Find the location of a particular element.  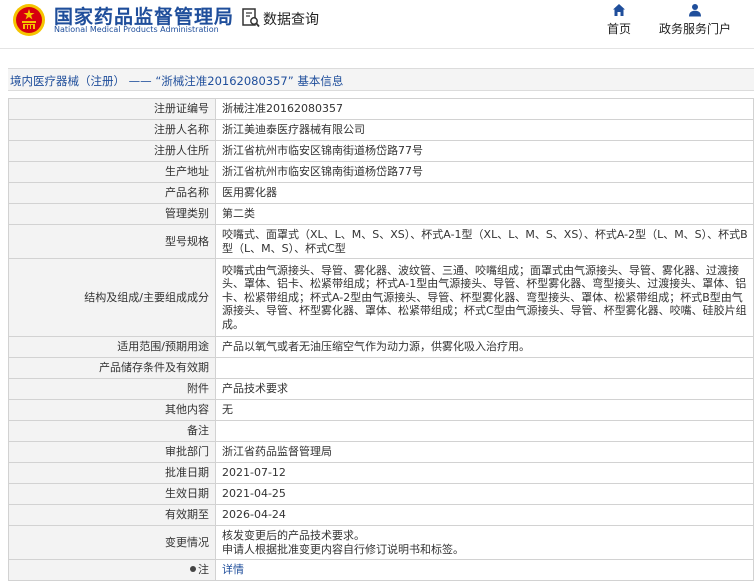

row-value: 浙江省药品监督管理局 is located at coordinates (484, 452).